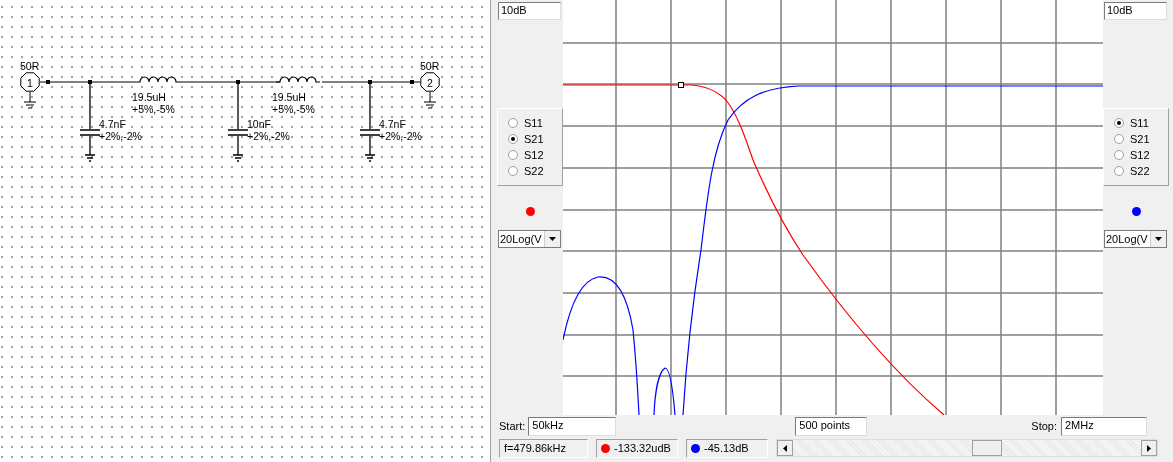 This screenshot has height=462, width=1173. What do you see at coordinates (831, 426) in the screenshot?
I see `points-field: 500 points` at bounding box center [831, 426].